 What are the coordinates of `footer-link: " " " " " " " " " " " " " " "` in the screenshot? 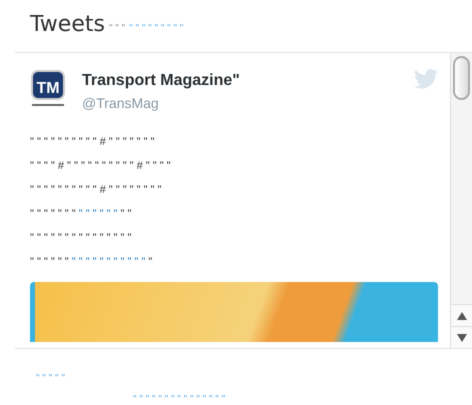 It's located at (179, 398).